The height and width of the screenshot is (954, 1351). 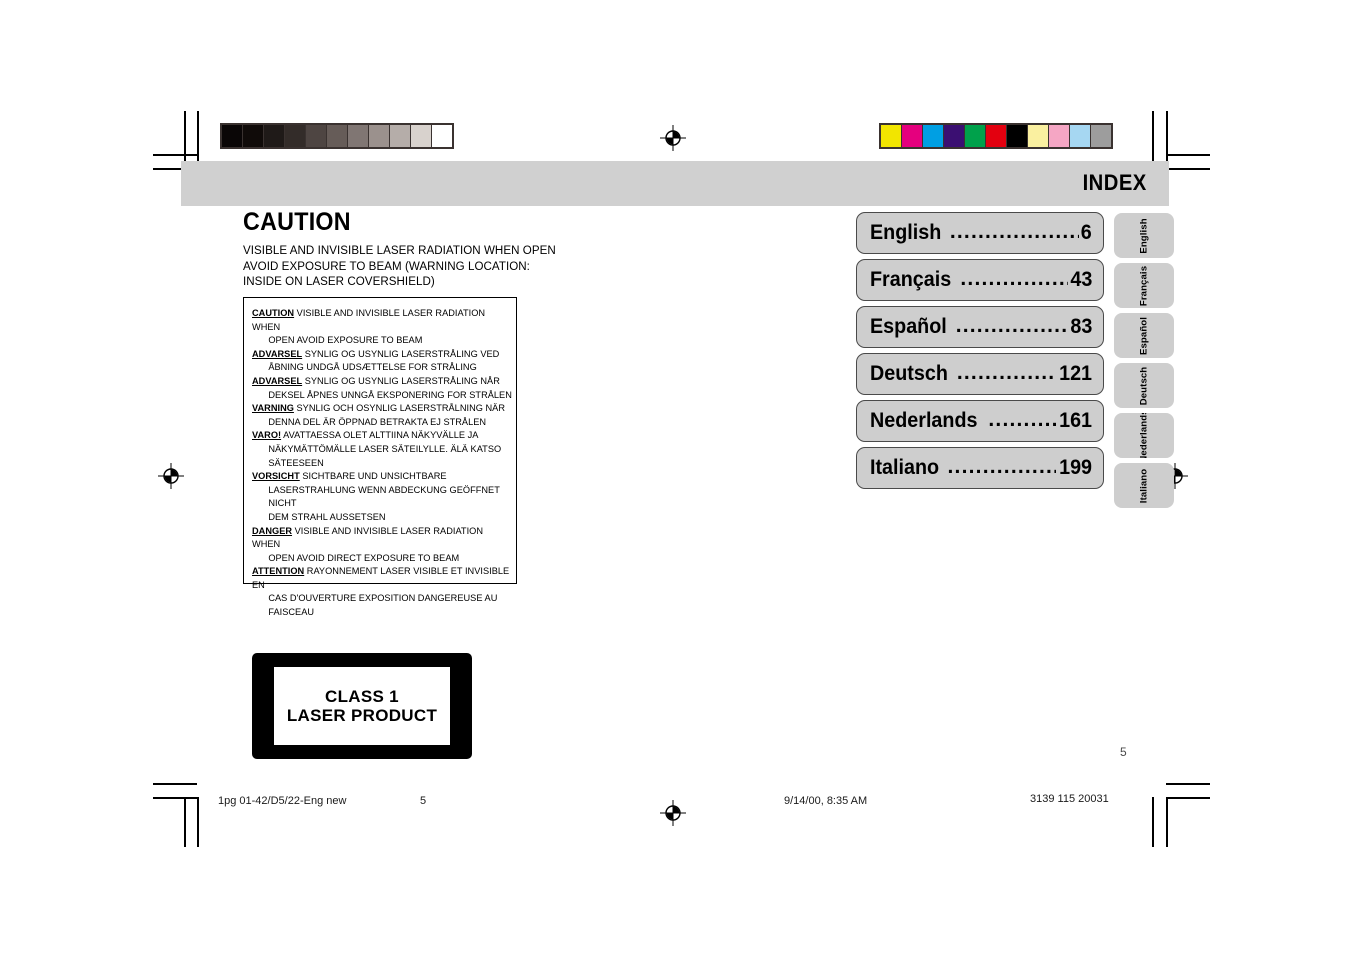 What do you see at coordinates (1188, 155) in the screenshot?
I see `crop-mark-tr-h1` at bounding box center [1188, 155].